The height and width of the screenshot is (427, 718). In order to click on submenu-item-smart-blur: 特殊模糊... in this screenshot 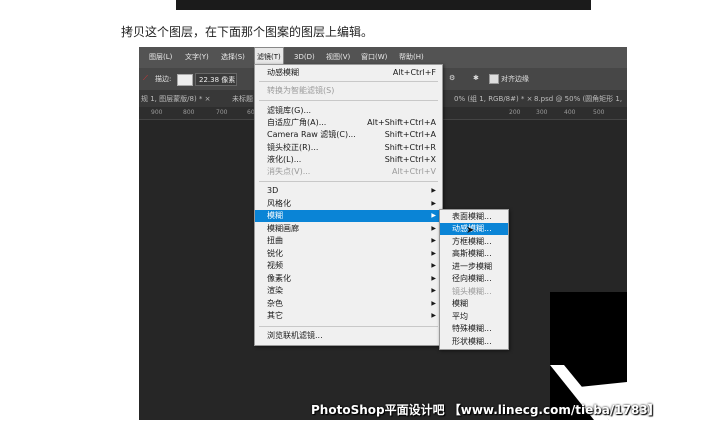, I will do `click(474, 329)`.